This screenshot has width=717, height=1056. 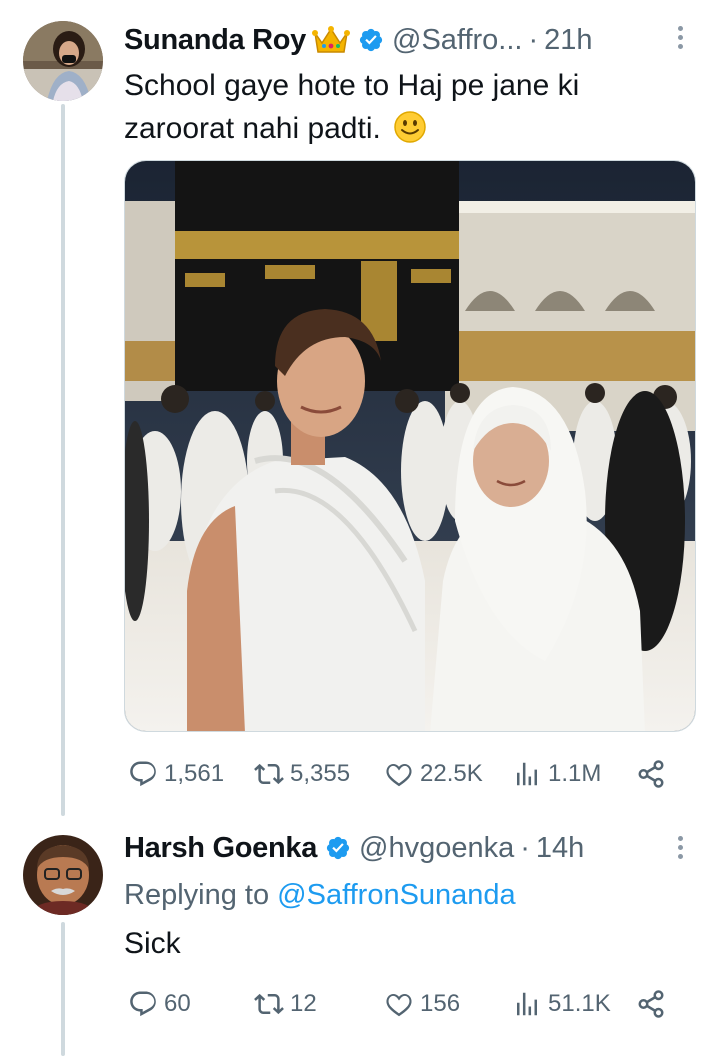 I want to click on tweet-text: Sick, so click(x=152, y=943).